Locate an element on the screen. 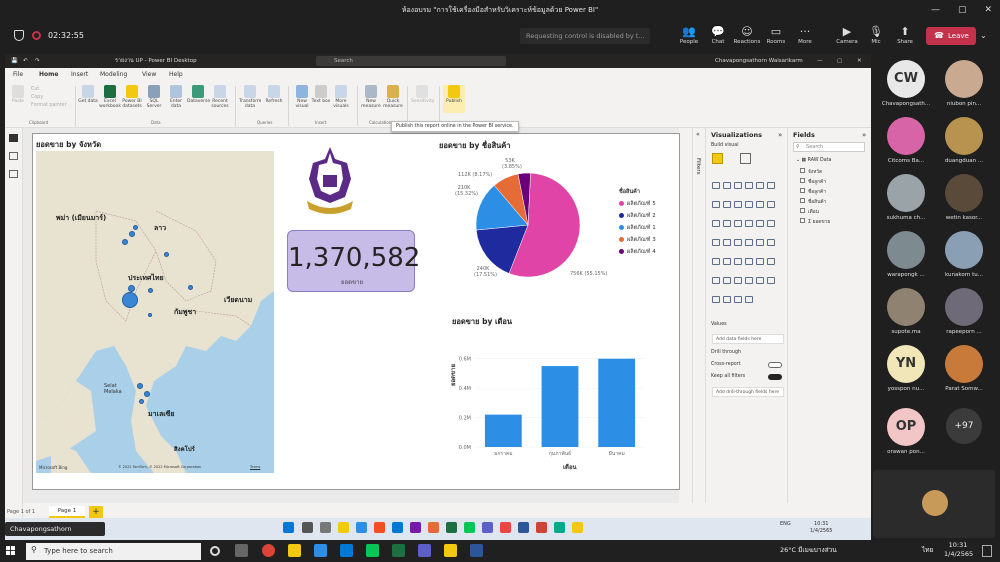 This screenshot has height=562, width=1000. recent-sources-button: Recent sources is located at coordinates (220, 97).